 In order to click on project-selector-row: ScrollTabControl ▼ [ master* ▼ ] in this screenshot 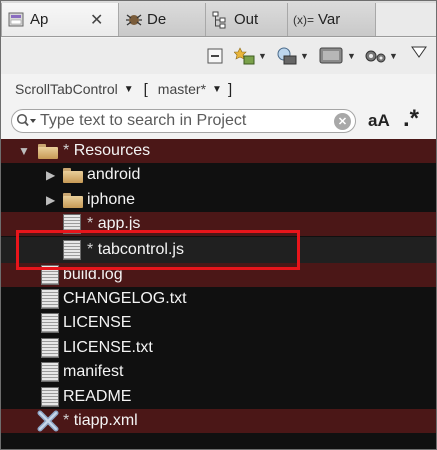, I will do `click(218, 89)`.